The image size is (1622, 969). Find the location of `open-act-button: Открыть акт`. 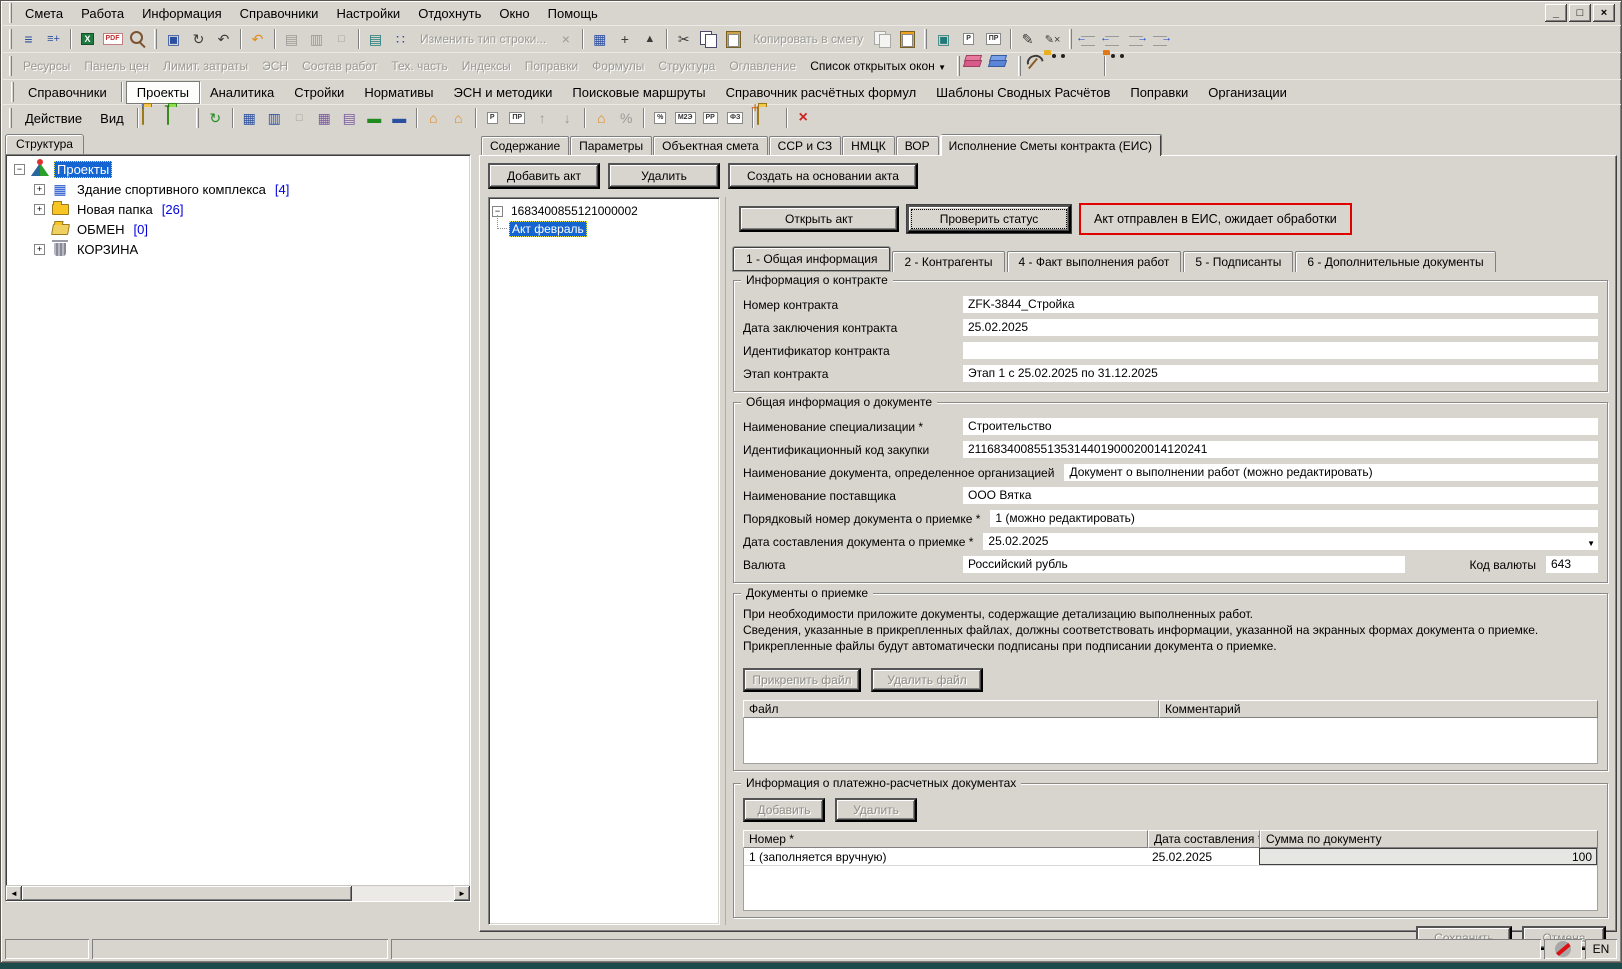

open-act-button: Открыть акт is located at coordinates (819, 219).